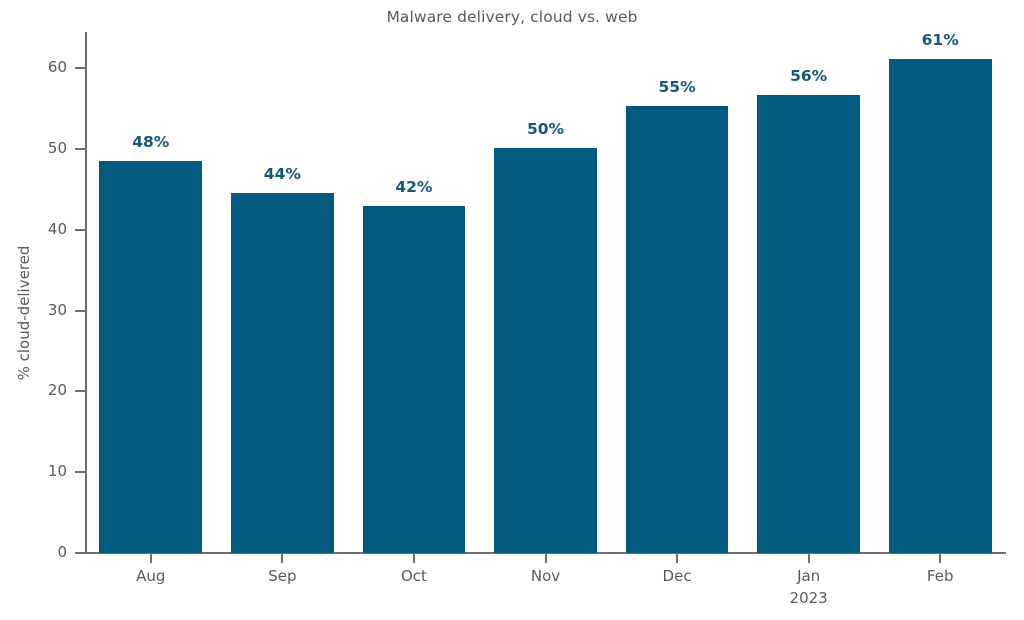 The image size is (1024, 620). What do you see at coordinates (940, 39) in the screenshot?
I see `bar-value-label: 61%` at bounding box center [940, 39].